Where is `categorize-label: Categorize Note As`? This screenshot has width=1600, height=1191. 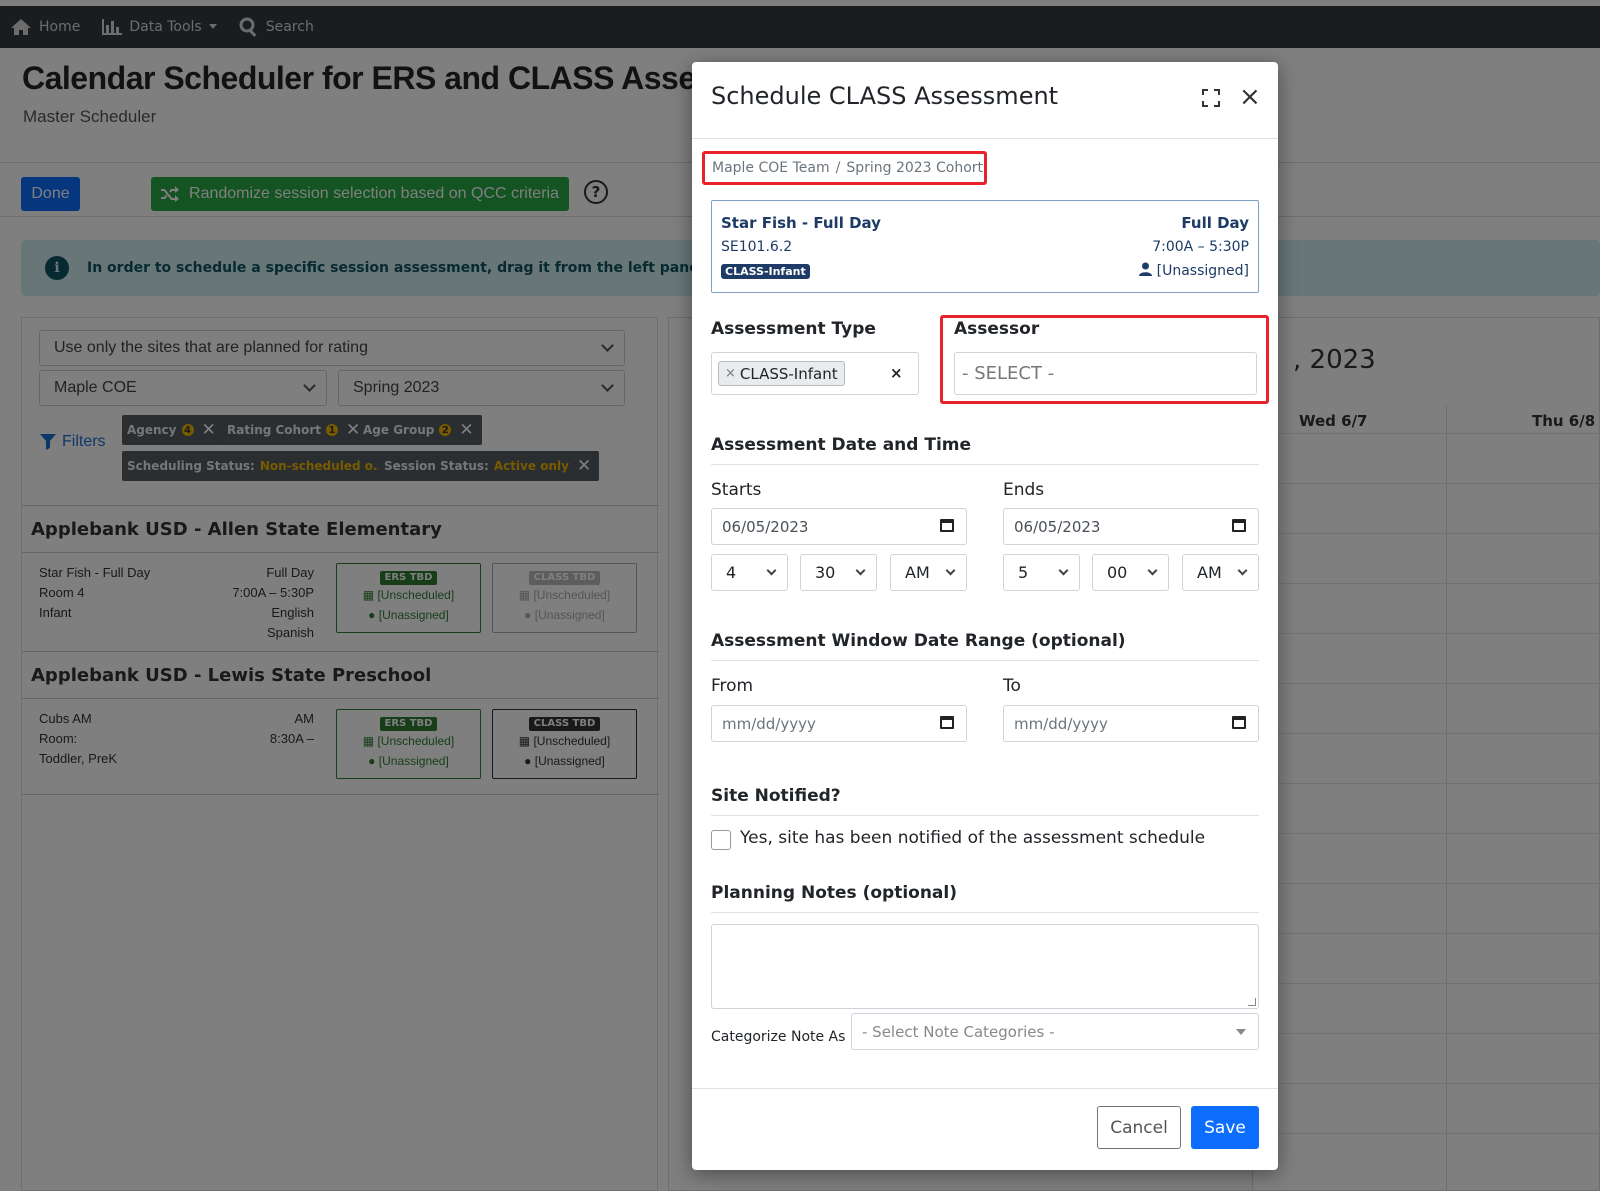
categorize-label: Categorize Note As is located at coordinates (778, 1037).